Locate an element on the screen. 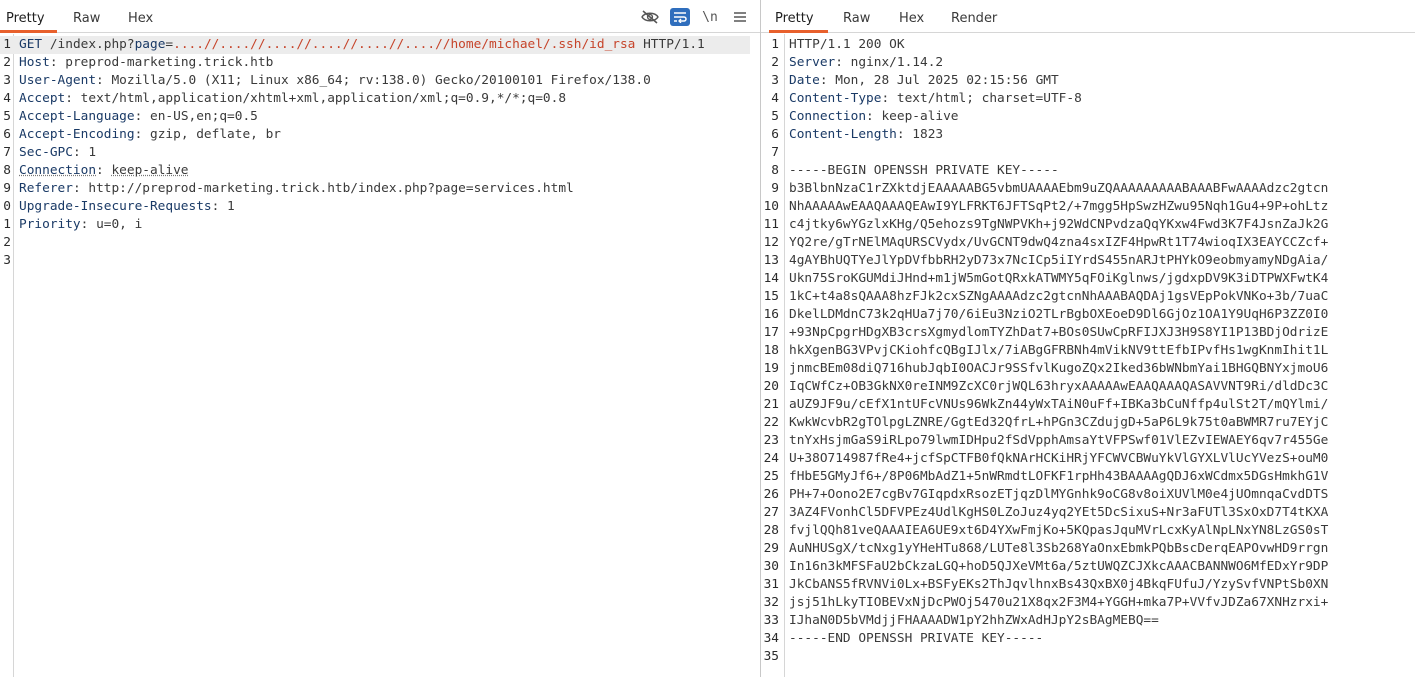  response-tab-pretty: Pretty is located at coordinates (794, 16).